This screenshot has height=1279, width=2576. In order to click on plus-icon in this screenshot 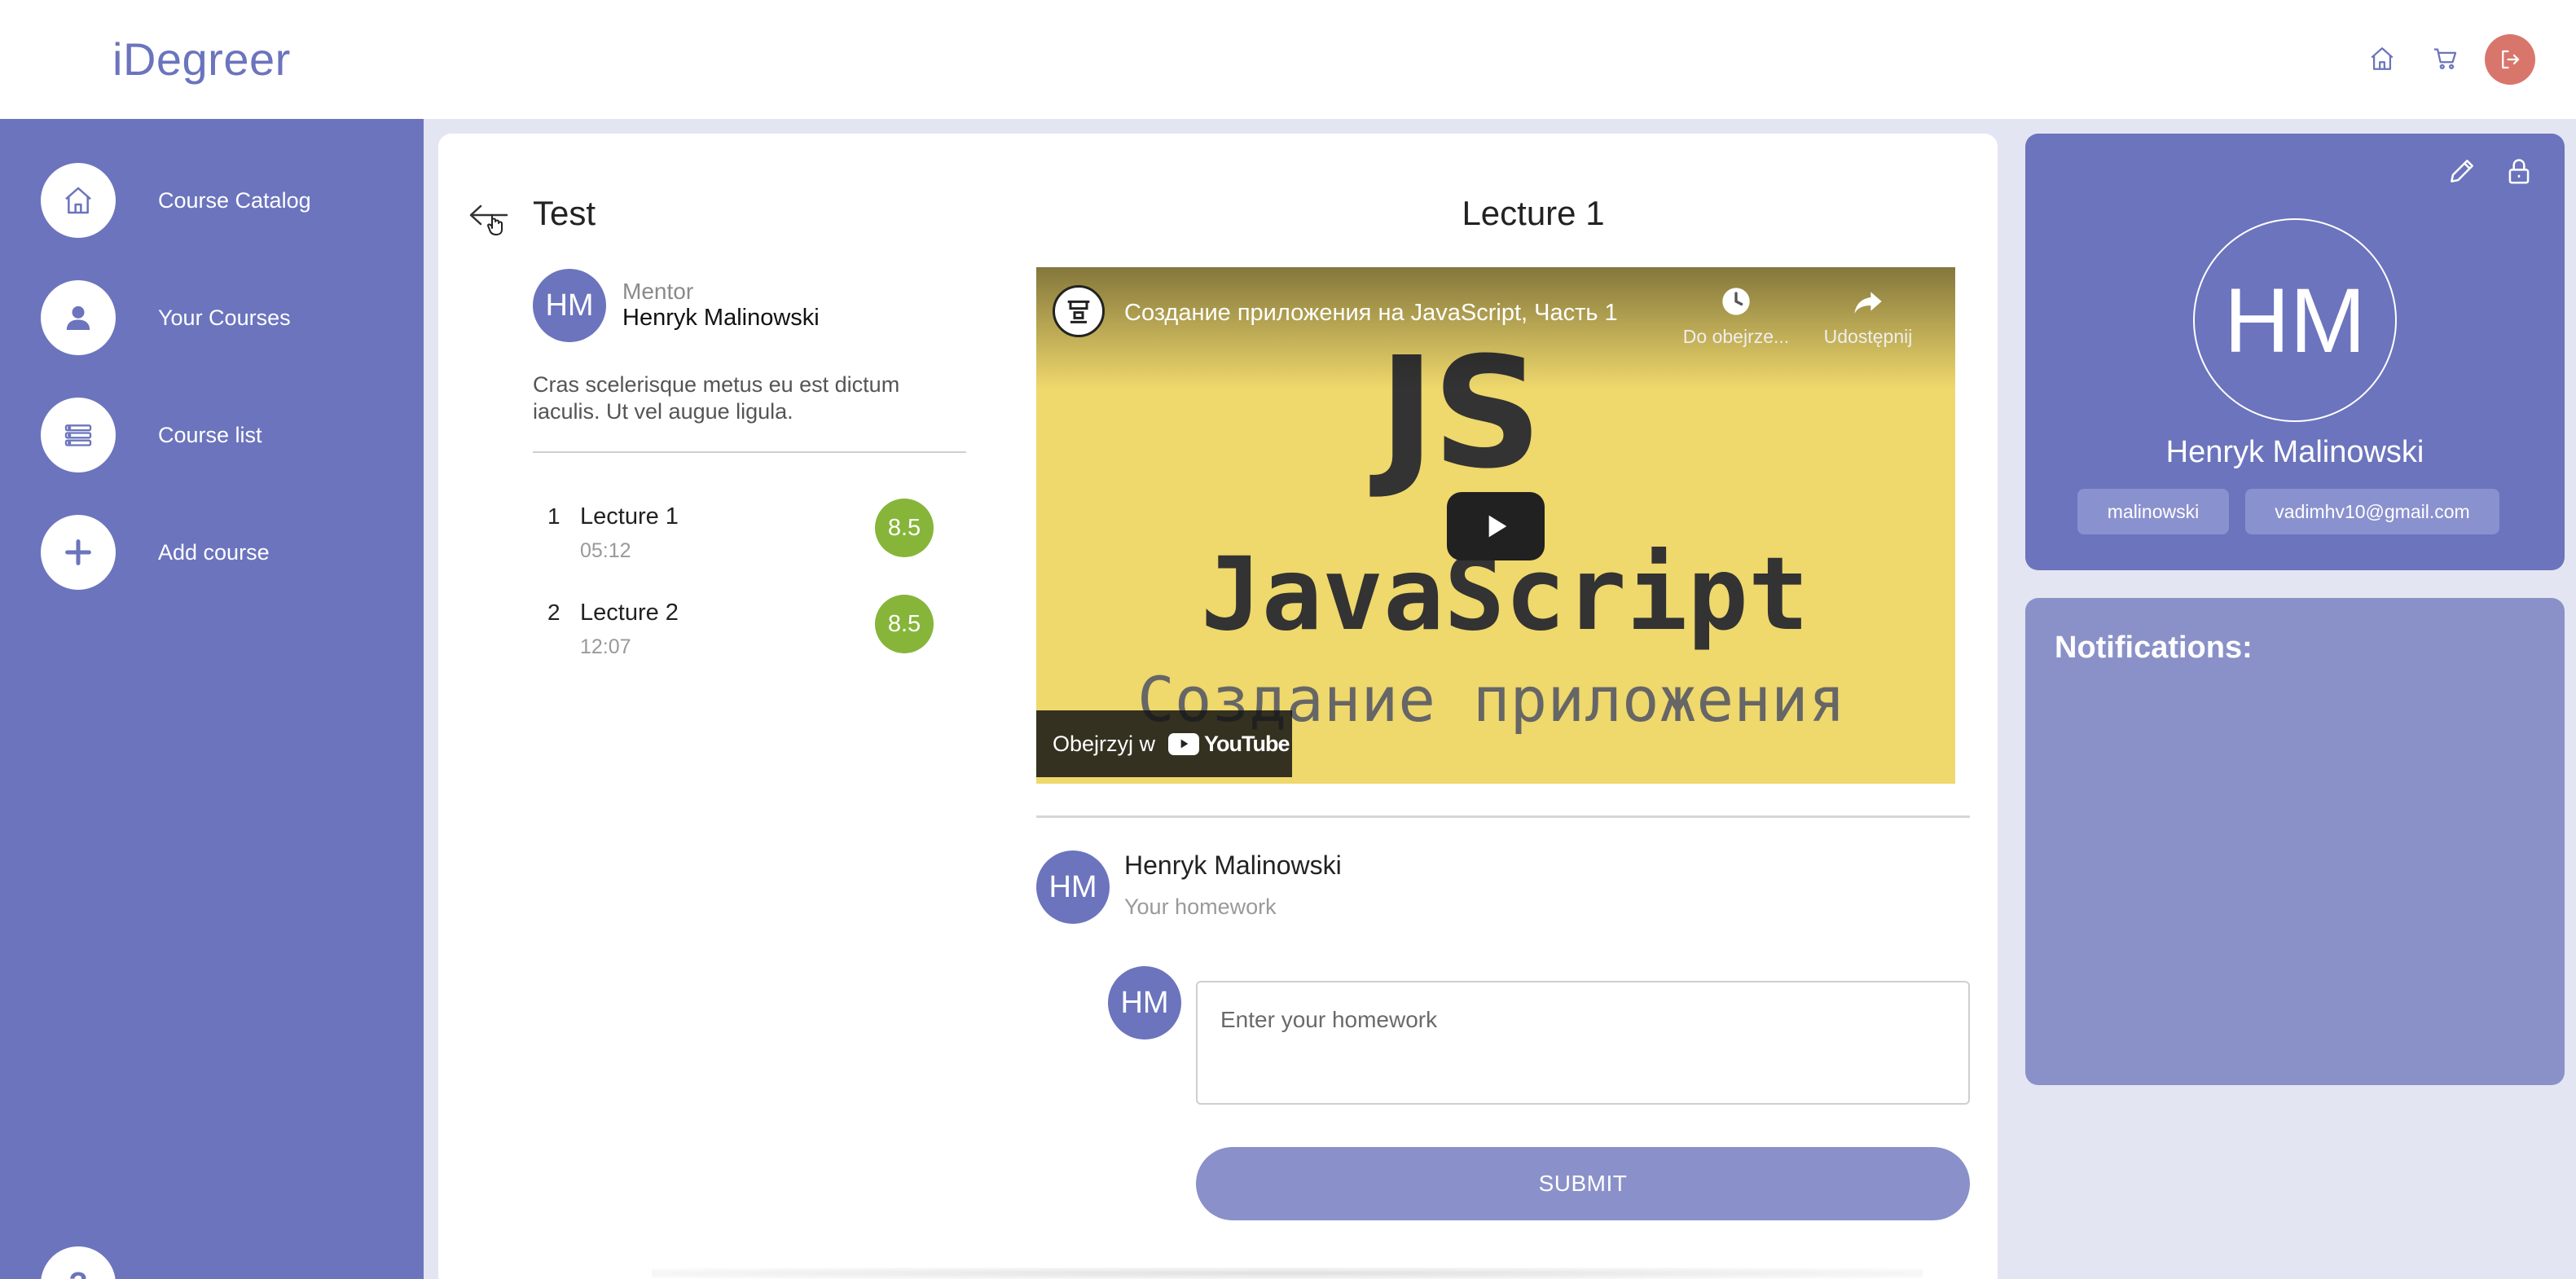, I will do `click(78, 552)`.